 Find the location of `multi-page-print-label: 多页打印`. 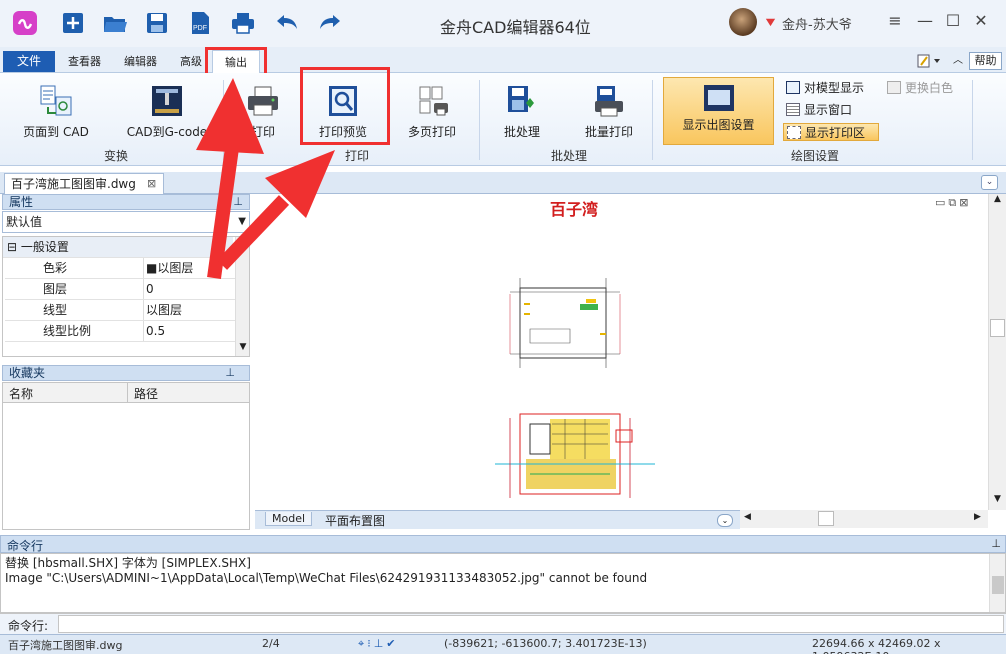

multi-page-print-label: 多页打印 is located at coordinates (431, 132).